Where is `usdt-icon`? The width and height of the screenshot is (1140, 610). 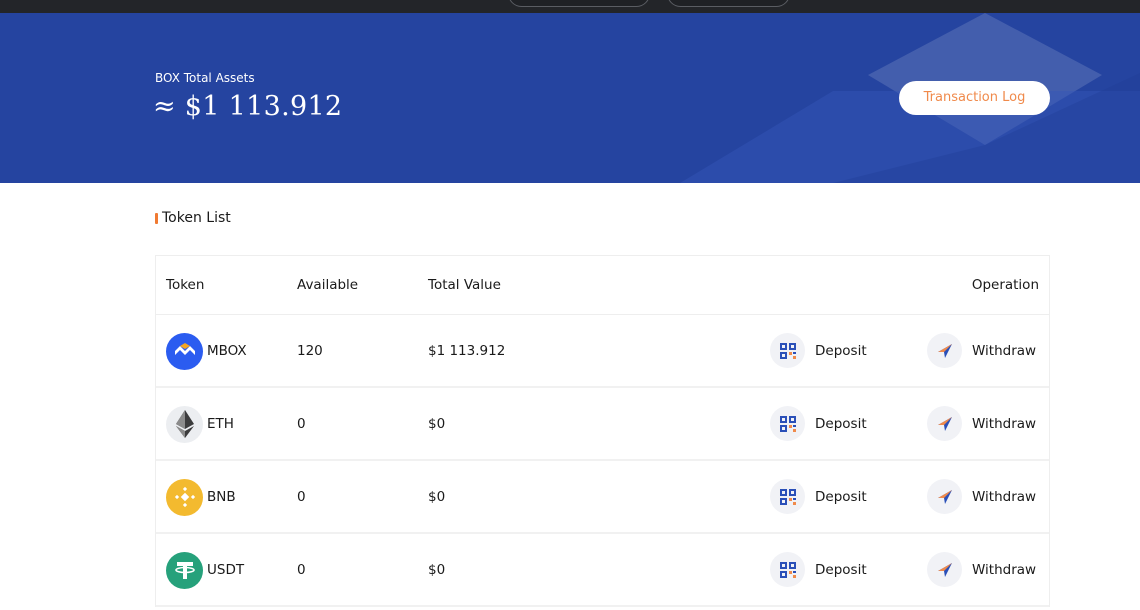
usdt-icon is located at coordinates (184, 570).